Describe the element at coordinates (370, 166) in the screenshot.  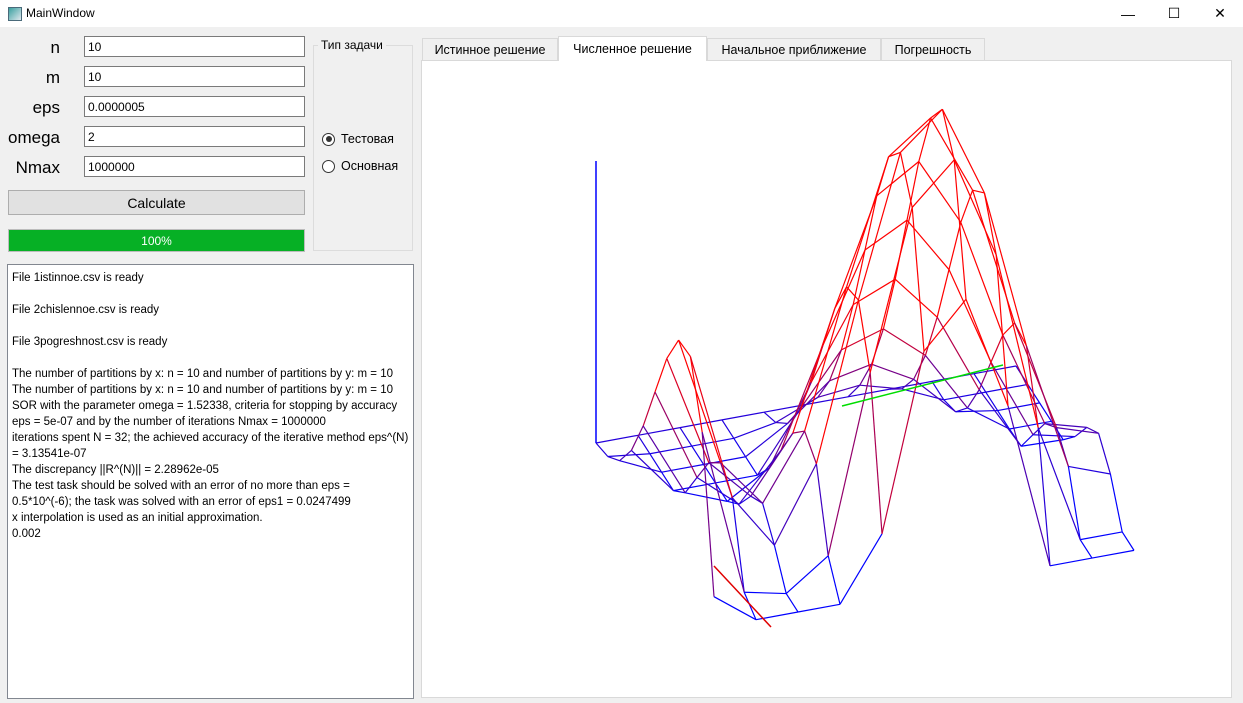
I see `radio-main-label: Основная` at that location.